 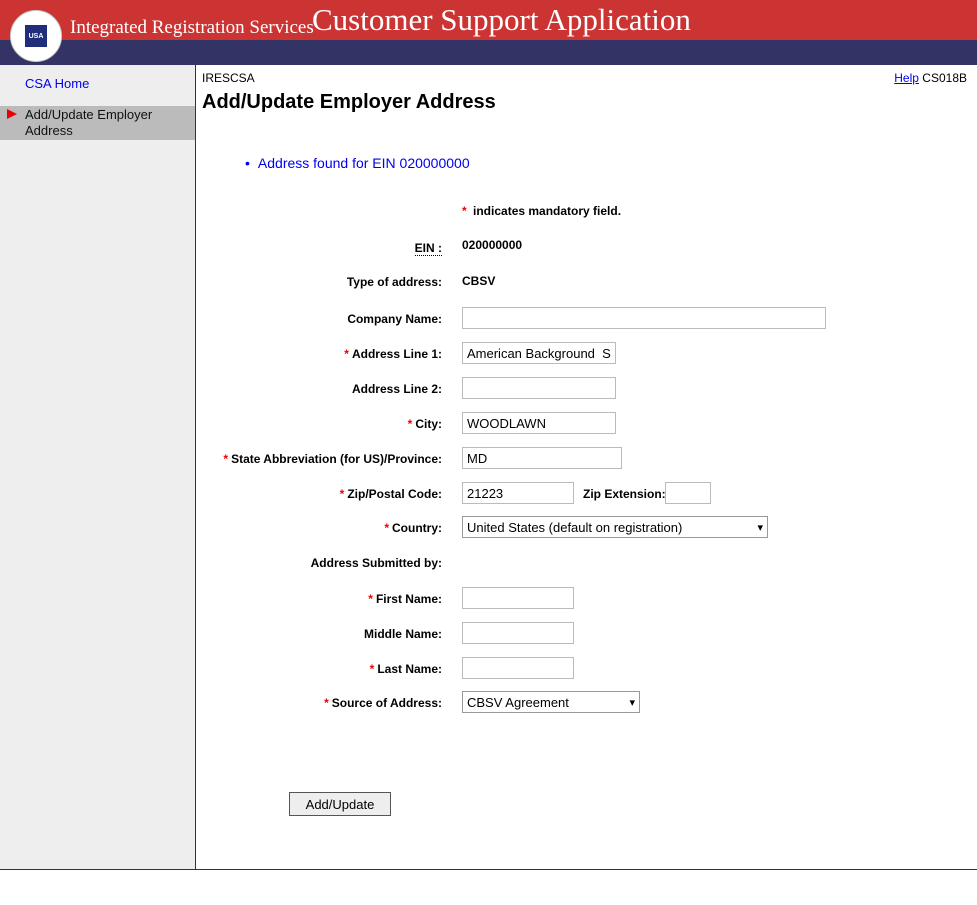 I want to click on zip-extension-input, so click(x=688, y=493).